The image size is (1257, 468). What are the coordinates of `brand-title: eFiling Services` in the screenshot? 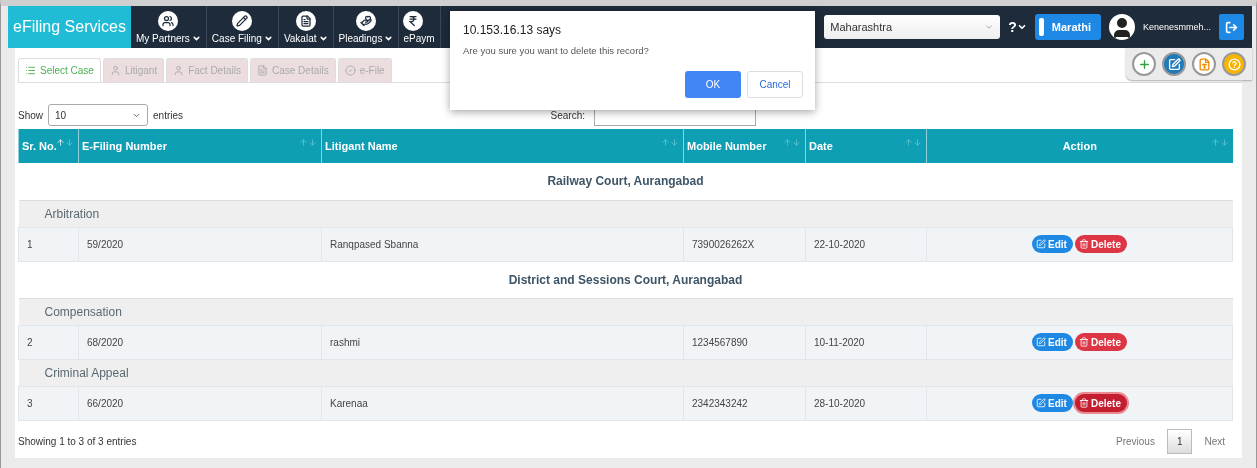 It's located at (69, 27).